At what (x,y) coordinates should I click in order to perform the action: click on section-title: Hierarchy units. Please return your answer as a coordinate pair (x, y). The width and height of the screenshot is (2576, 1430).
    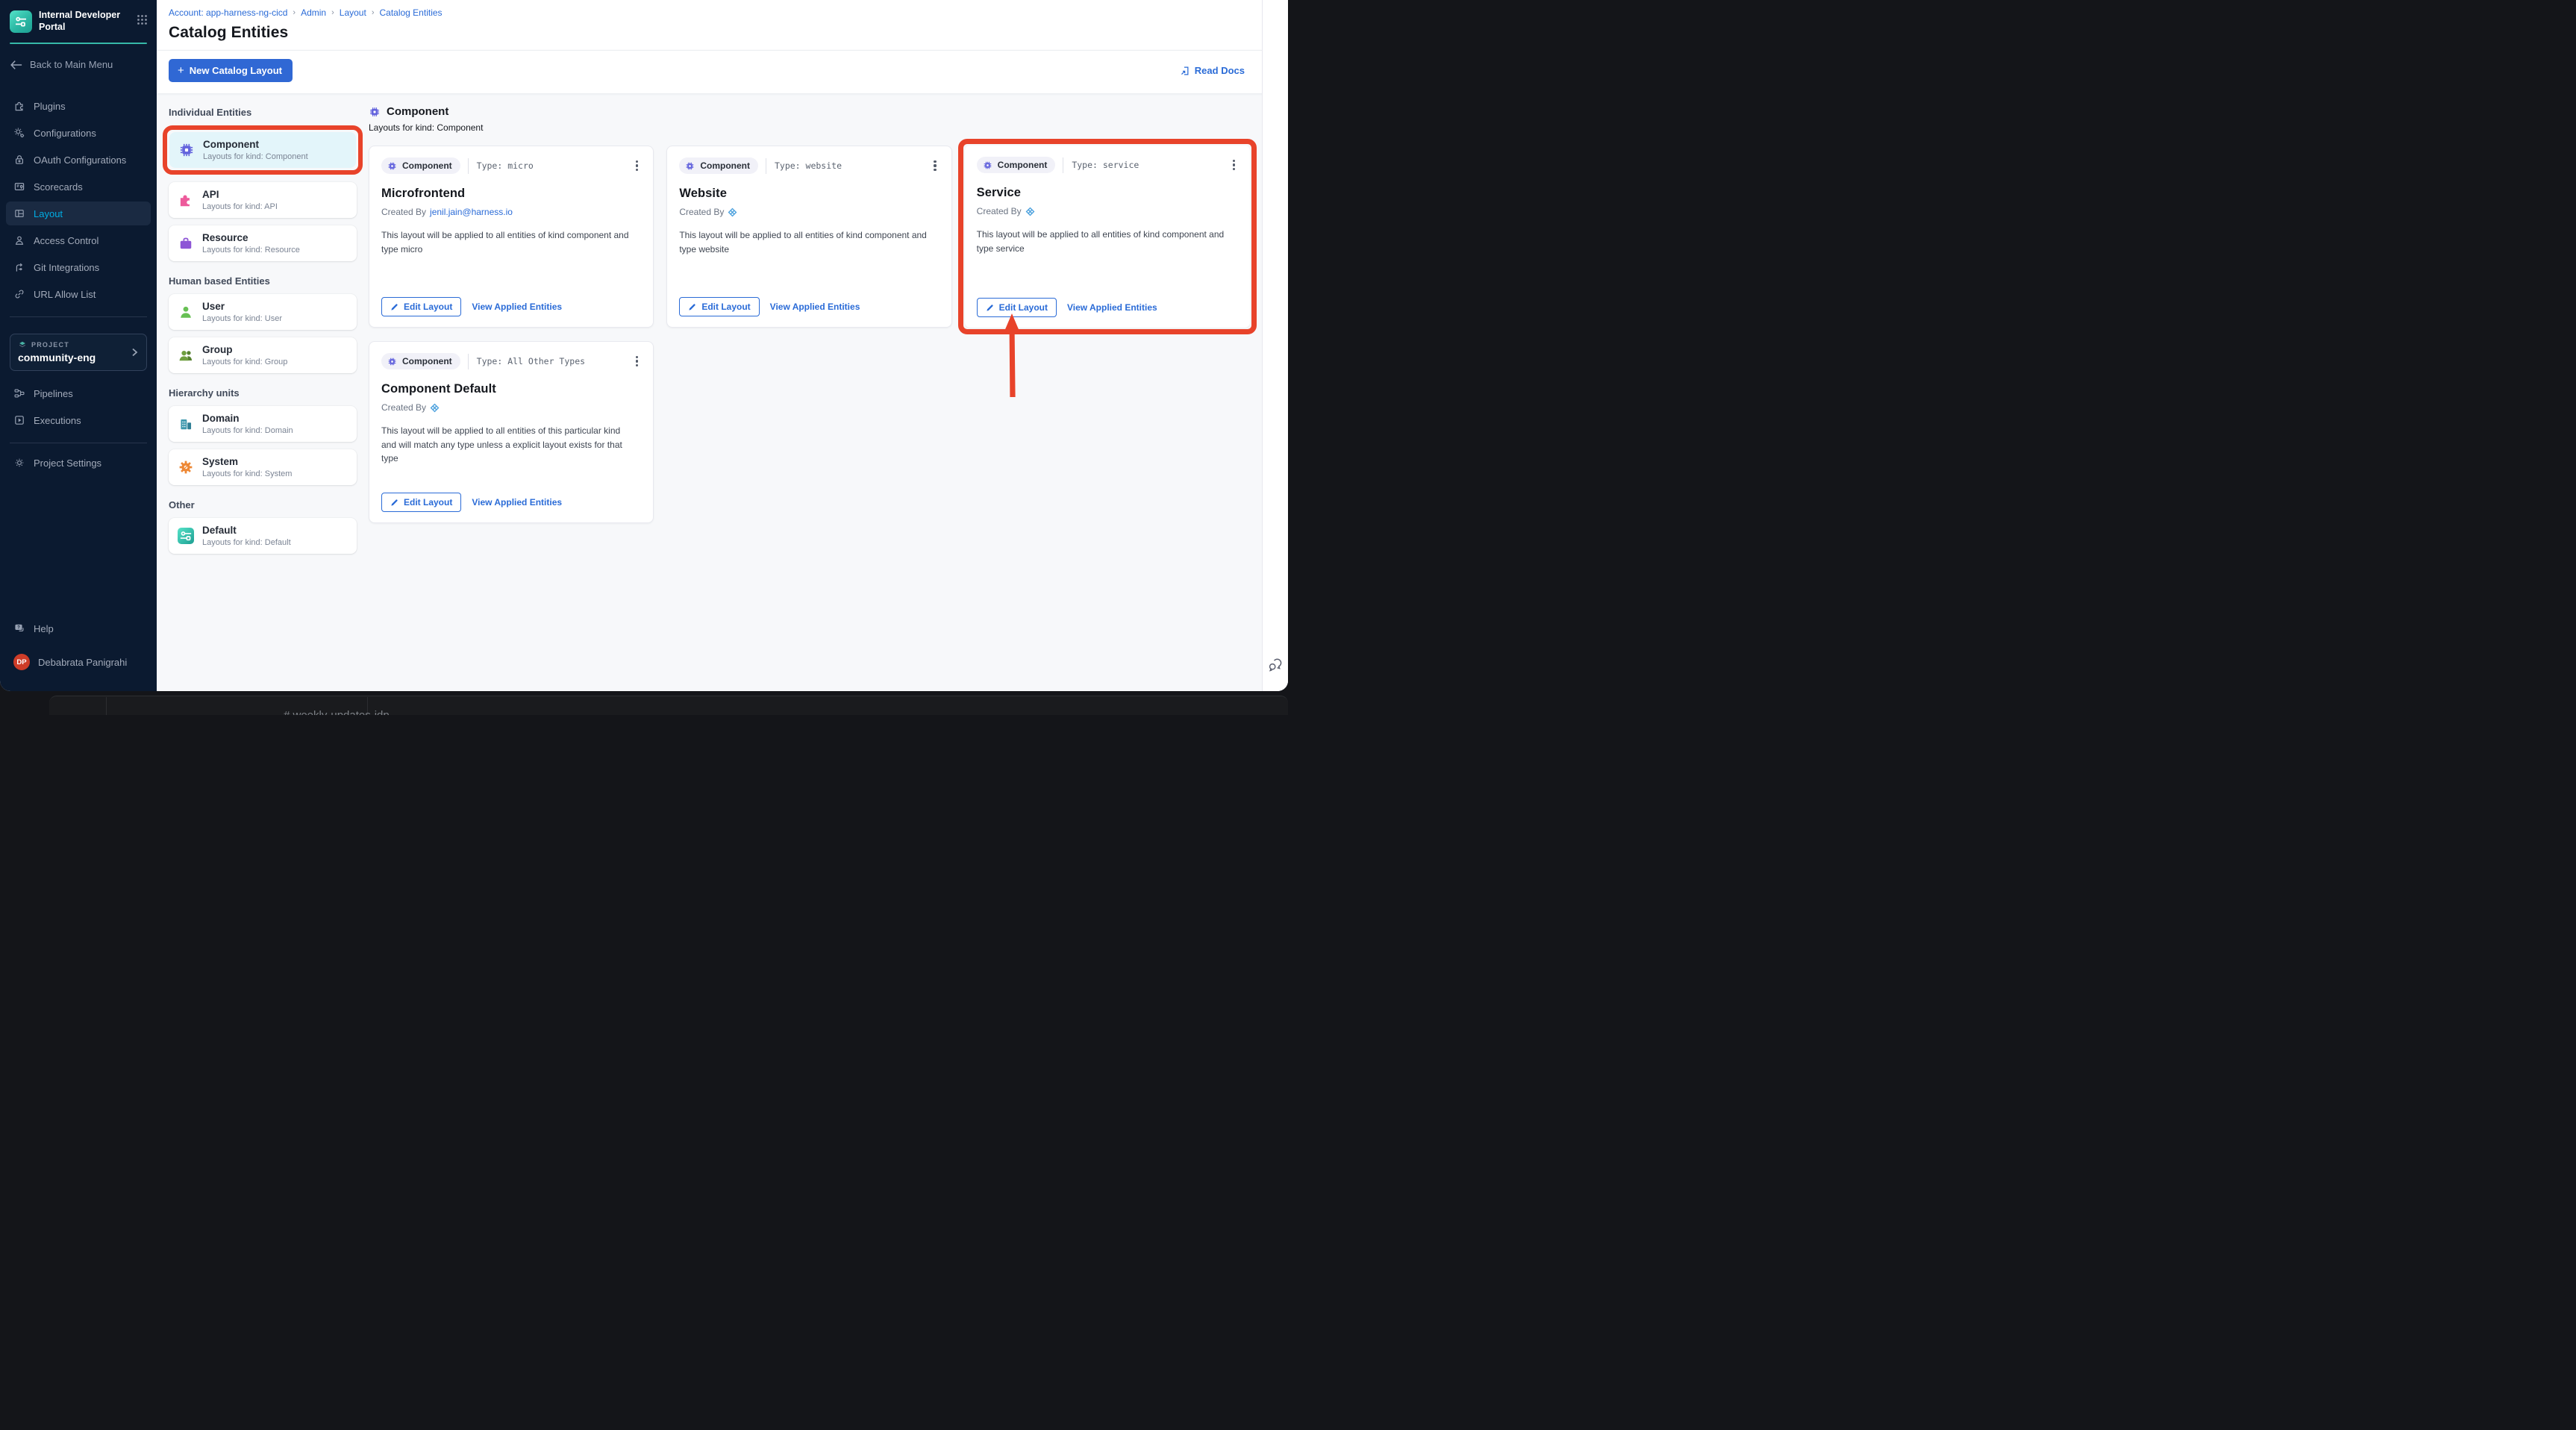
    Looking at the image, I should click on (204, 393).